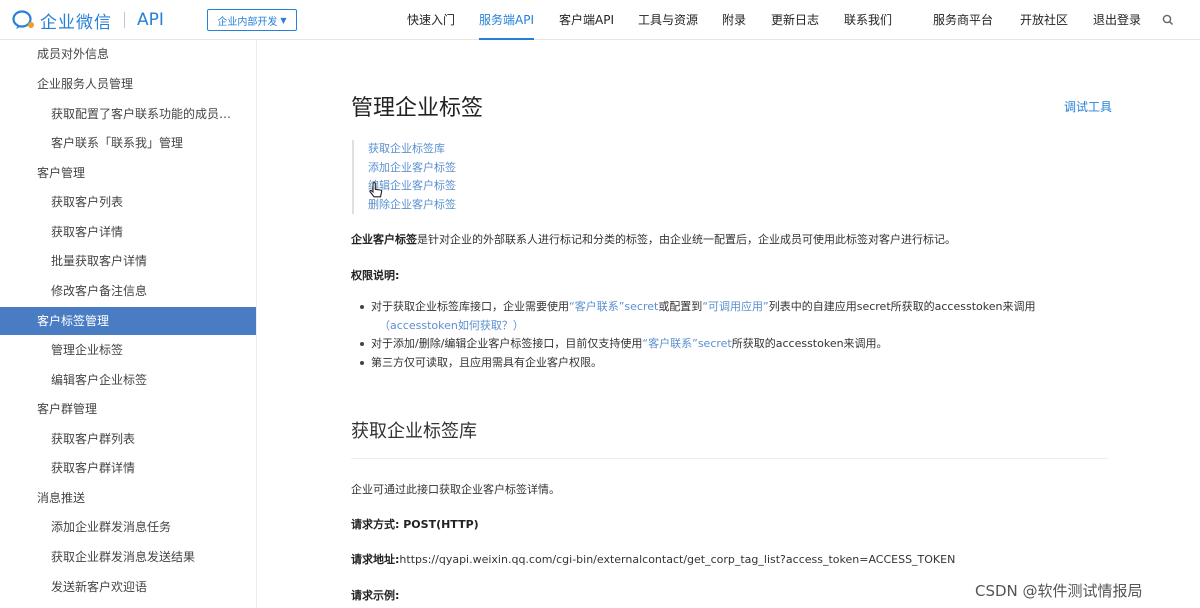 The height and width of the screenshot is (608, 1200). What do you see at coordinates (384, 239) in the screenshot?
I see `intro-bold: 企业客户标签` at bounding box center [384, 239].